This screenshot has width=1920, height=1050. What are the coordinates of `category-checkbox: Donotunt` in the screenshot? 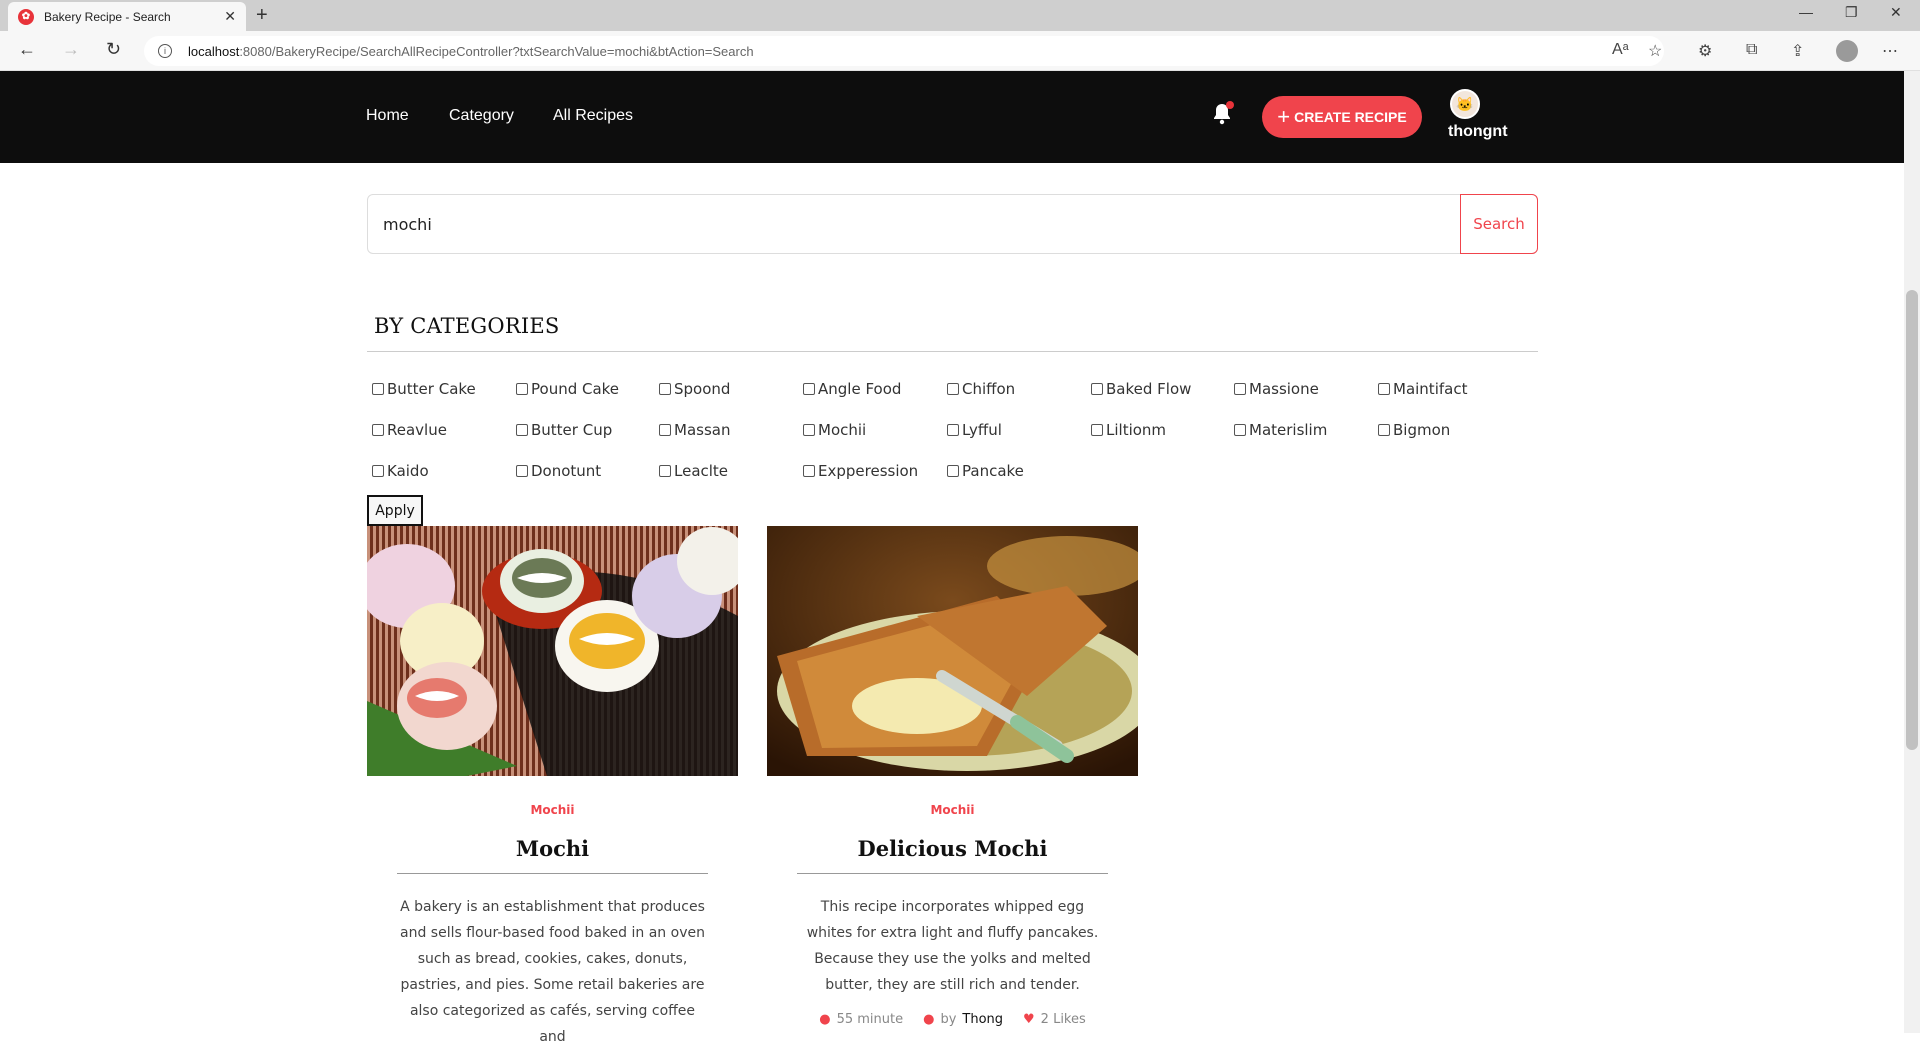 It's located at (558, 471).